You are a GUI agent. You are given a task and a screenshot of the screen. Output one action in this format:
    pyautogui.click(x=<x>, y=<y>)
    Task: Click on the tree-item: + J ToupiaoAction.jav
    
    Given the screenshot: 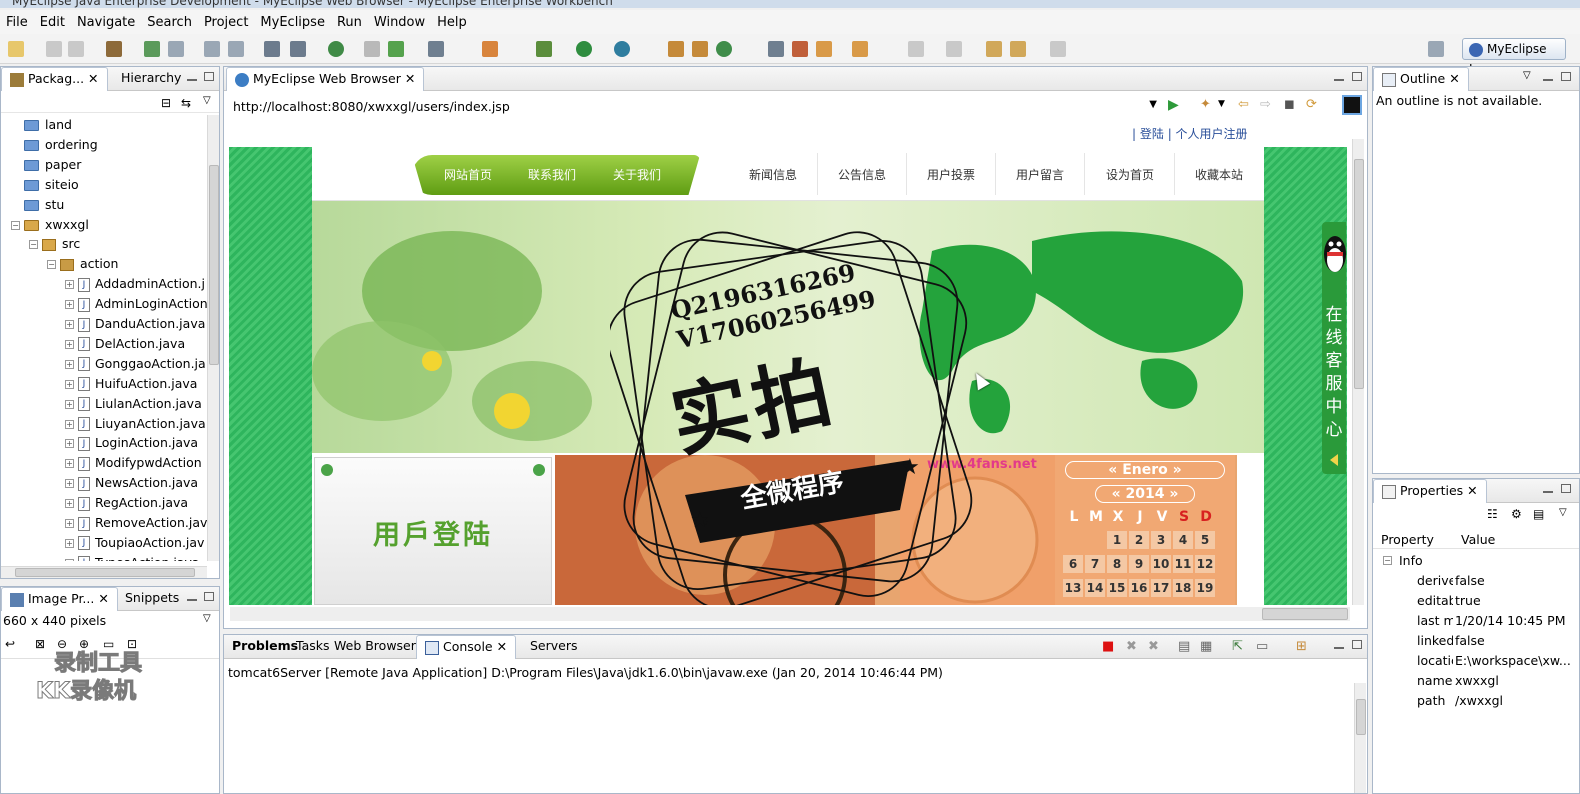 What is the action you would take?
    pyautogui.click(x=134, y=543)
    